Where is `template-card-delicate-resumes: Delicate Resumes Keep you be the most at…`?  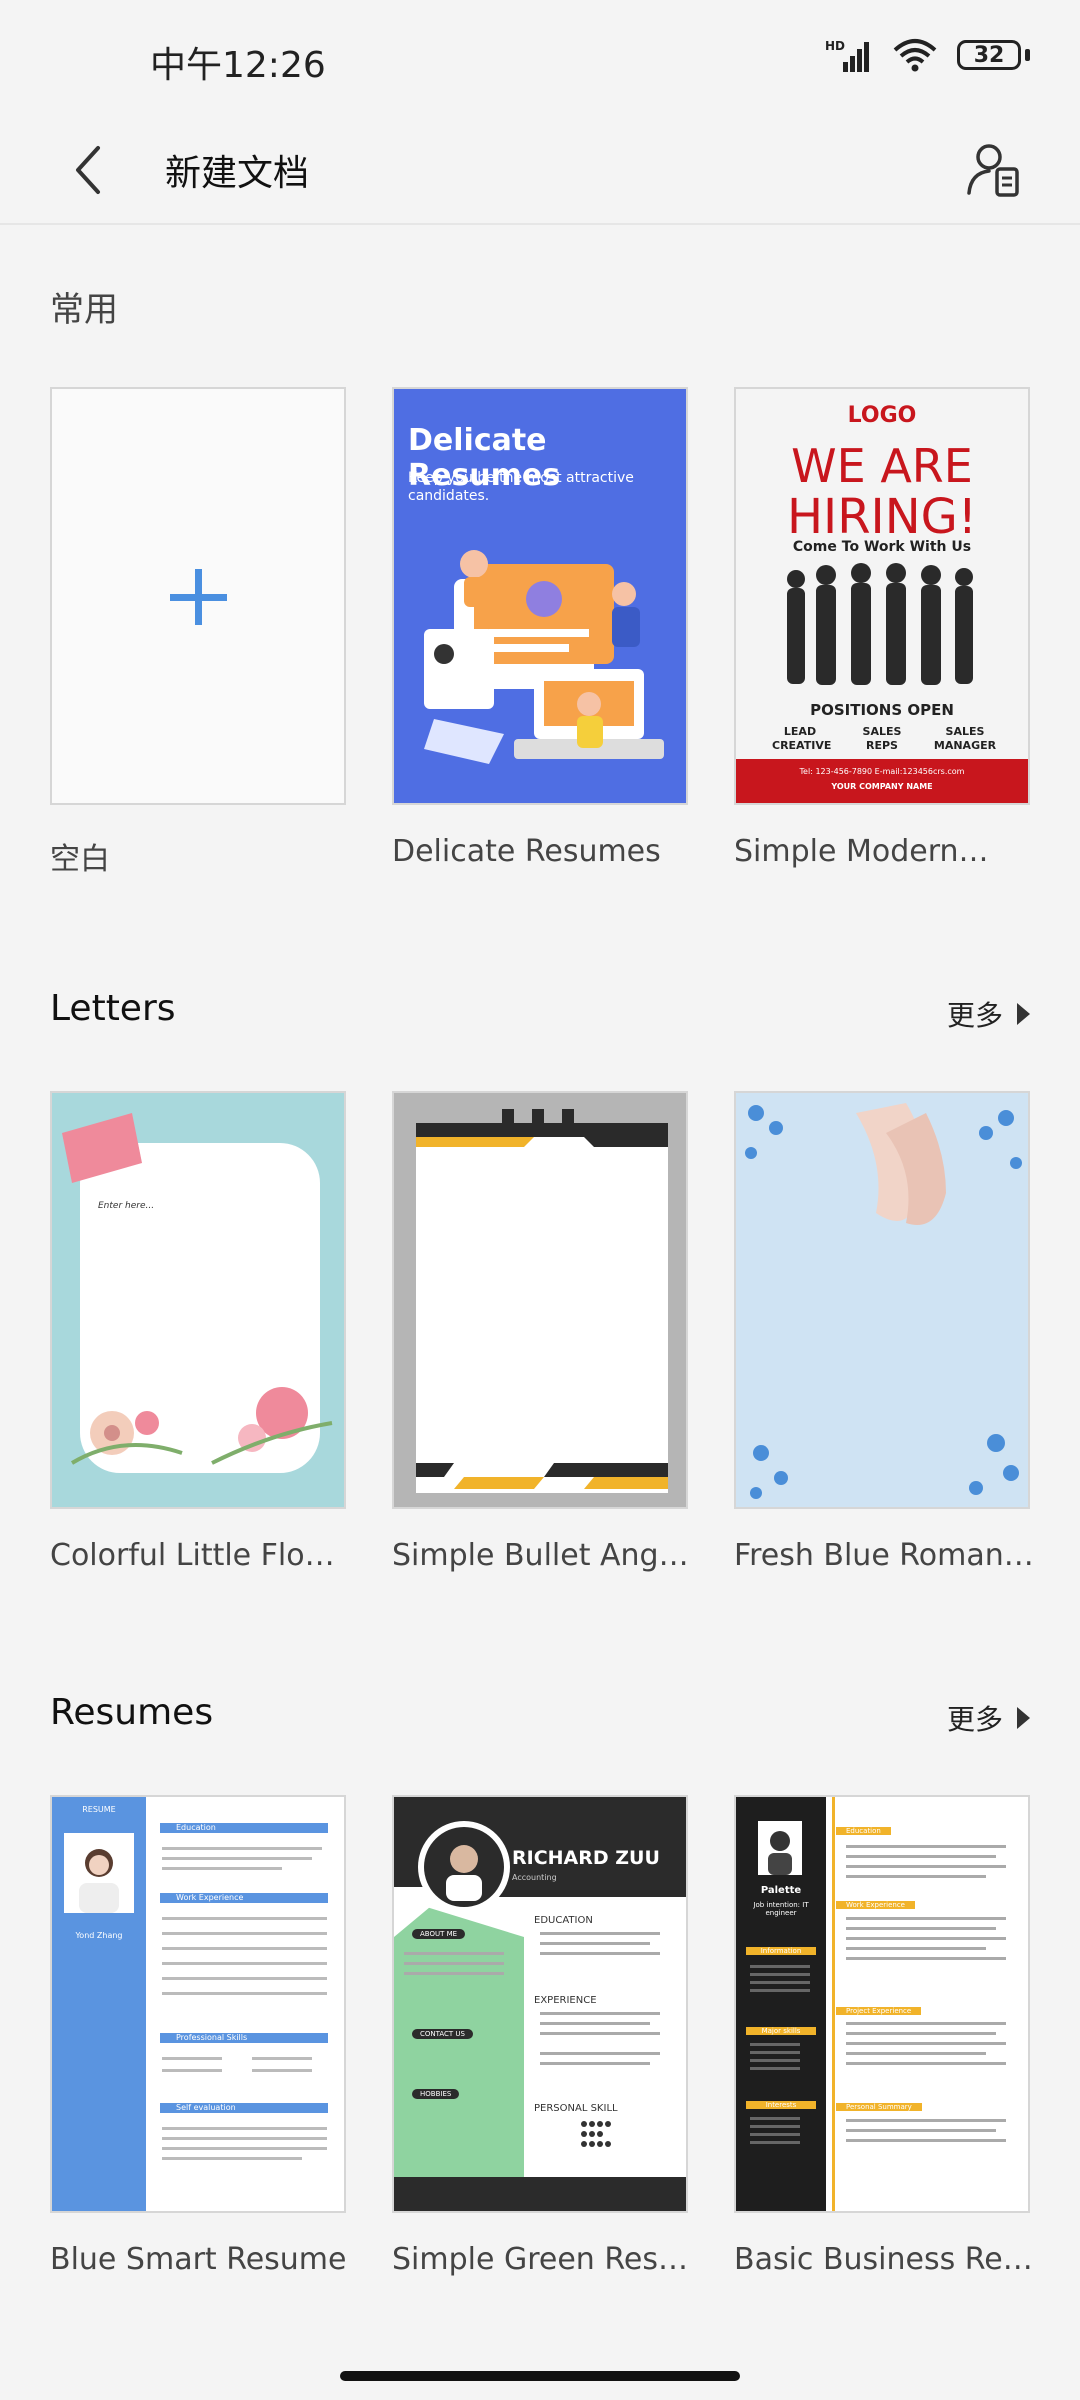
template-card-delicate-resumes: Delicate Resumes Keep you be the most at… is located at coordinates (540, 596).